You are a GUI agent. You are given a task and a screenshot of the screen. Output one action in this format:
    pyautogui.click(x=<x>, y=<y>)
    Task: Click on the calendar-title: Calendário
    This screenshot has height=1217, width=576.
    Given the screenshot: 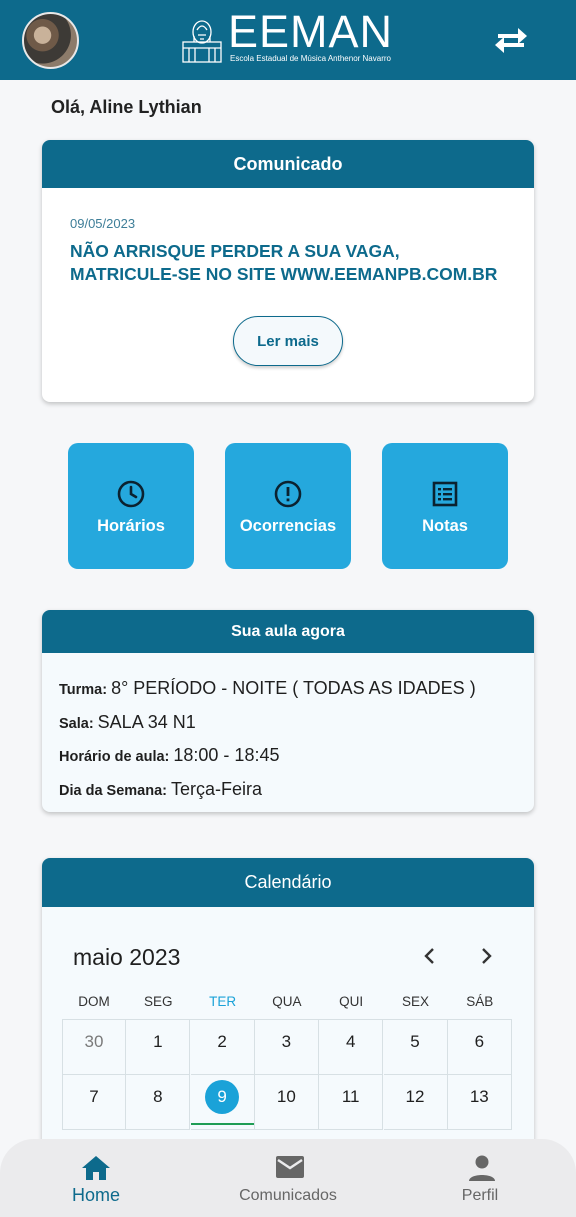 What is the action you would take?
    pyautogui.click(x=288, y=882)
    